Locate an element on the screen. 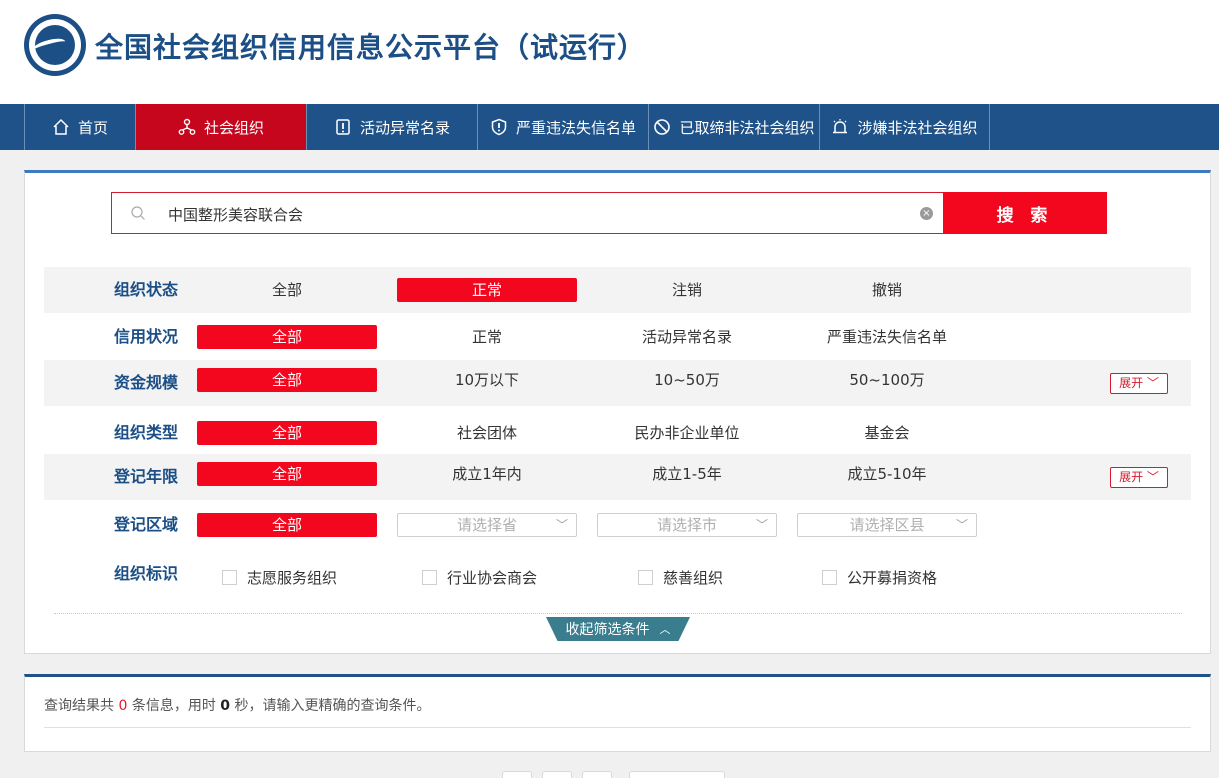 This screenshot has height=778, width=1219. result-count: 0 is located at coordinates (123, 706).